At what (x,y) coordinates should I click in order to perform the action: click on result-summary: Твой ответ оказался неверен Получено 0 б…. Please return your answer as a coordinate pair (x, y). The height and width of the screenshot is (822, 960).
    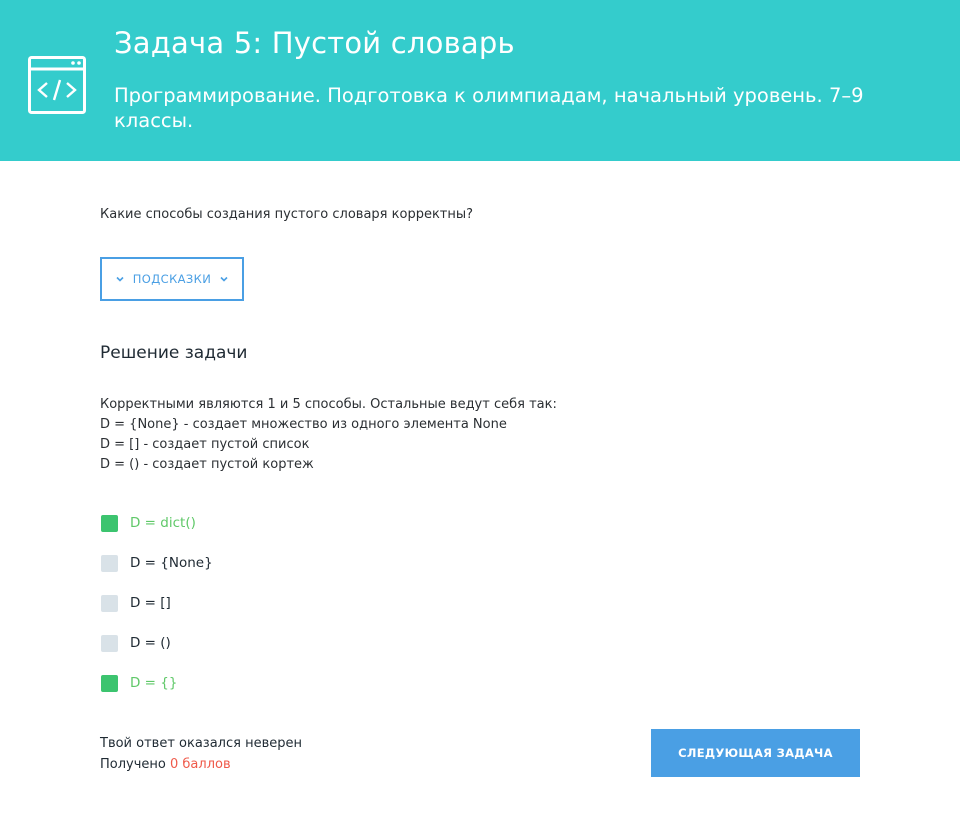
    Looking at the image, I should click on (201, 754).